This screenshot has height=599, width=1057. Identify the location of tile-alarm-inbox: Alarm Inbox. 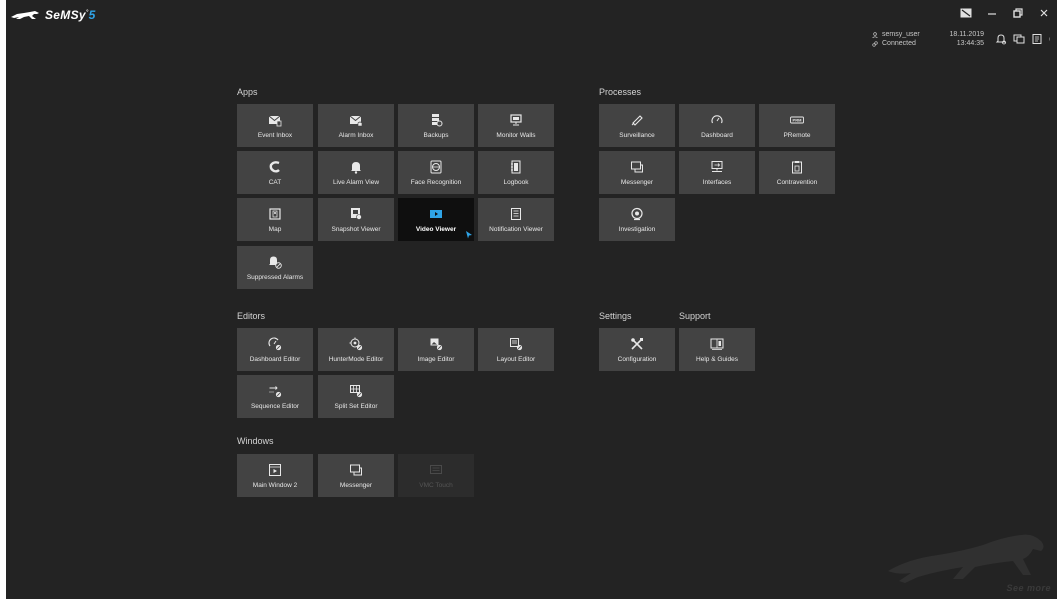
(356, 125).